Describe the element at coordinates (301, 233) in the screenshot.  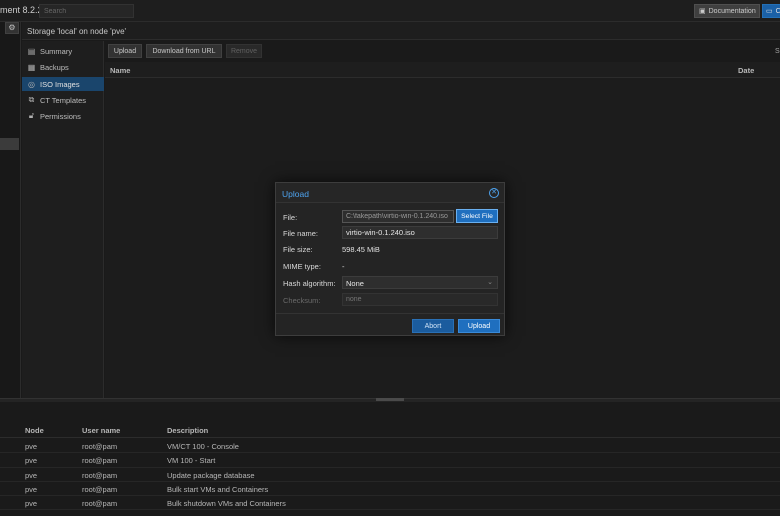
I see `filename-label: File name:` at that location.